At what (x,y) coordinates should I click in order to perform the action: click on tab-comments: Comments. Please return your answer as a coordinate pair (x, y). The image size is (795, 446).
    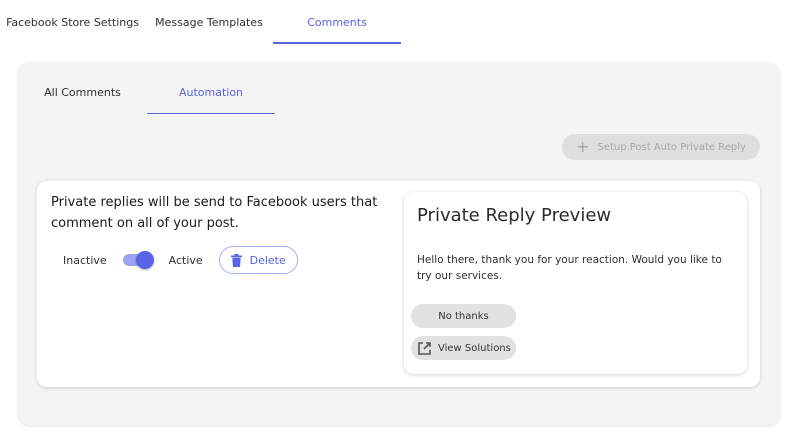
    Looking at the image, I should click on (337, 22).